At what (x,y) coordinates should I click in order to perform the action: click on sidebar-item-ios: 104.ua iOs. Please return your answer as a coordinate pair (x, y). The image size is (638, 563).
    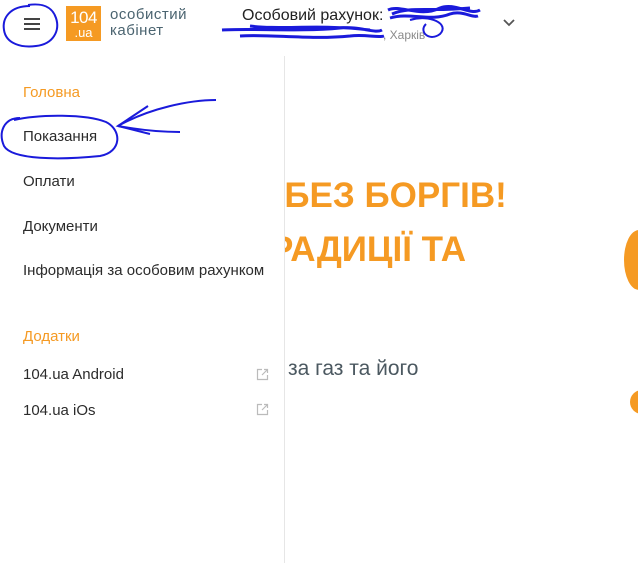
    Looking at the image, I should click on (59, 410).